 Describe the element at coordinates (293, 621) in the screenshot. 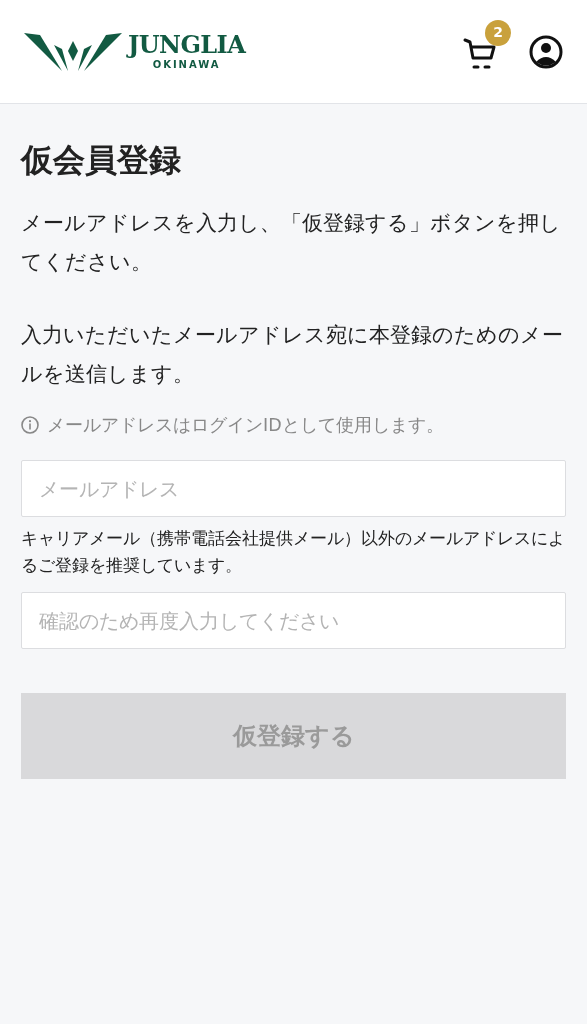

I see `confirm-email-field: 確認のため再度入力してください` at that location.